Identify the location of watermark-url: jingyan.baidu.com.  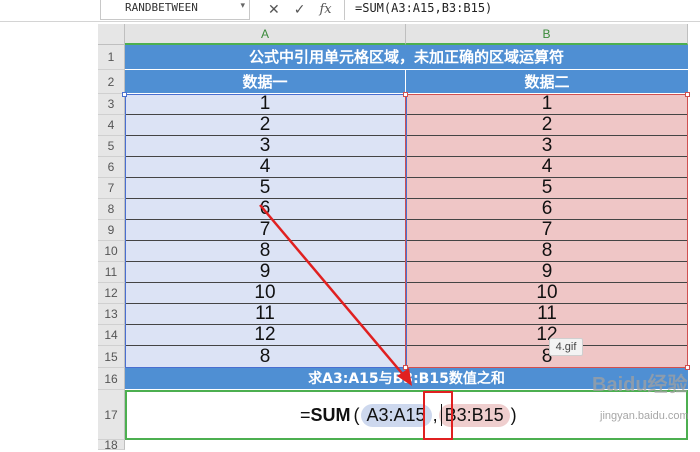
(644, 416).